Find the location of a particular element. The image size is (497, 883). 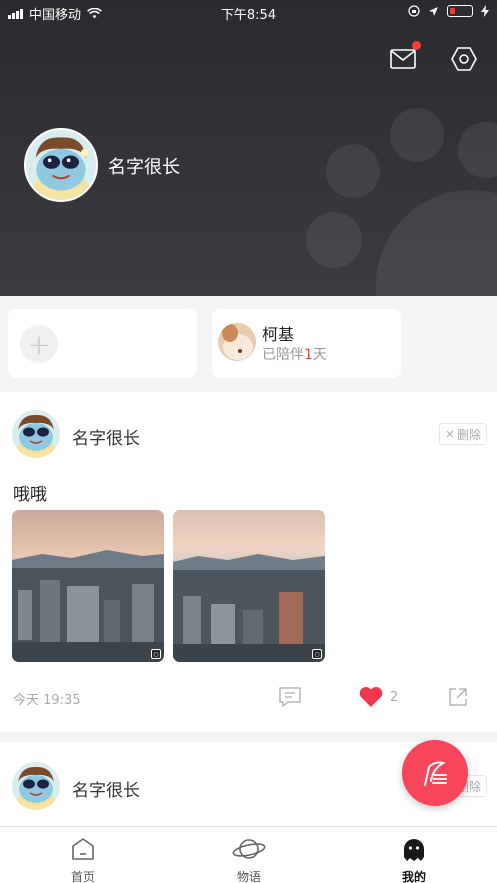

post-time: 今天 19:35 is located at coordinates (47, 700).